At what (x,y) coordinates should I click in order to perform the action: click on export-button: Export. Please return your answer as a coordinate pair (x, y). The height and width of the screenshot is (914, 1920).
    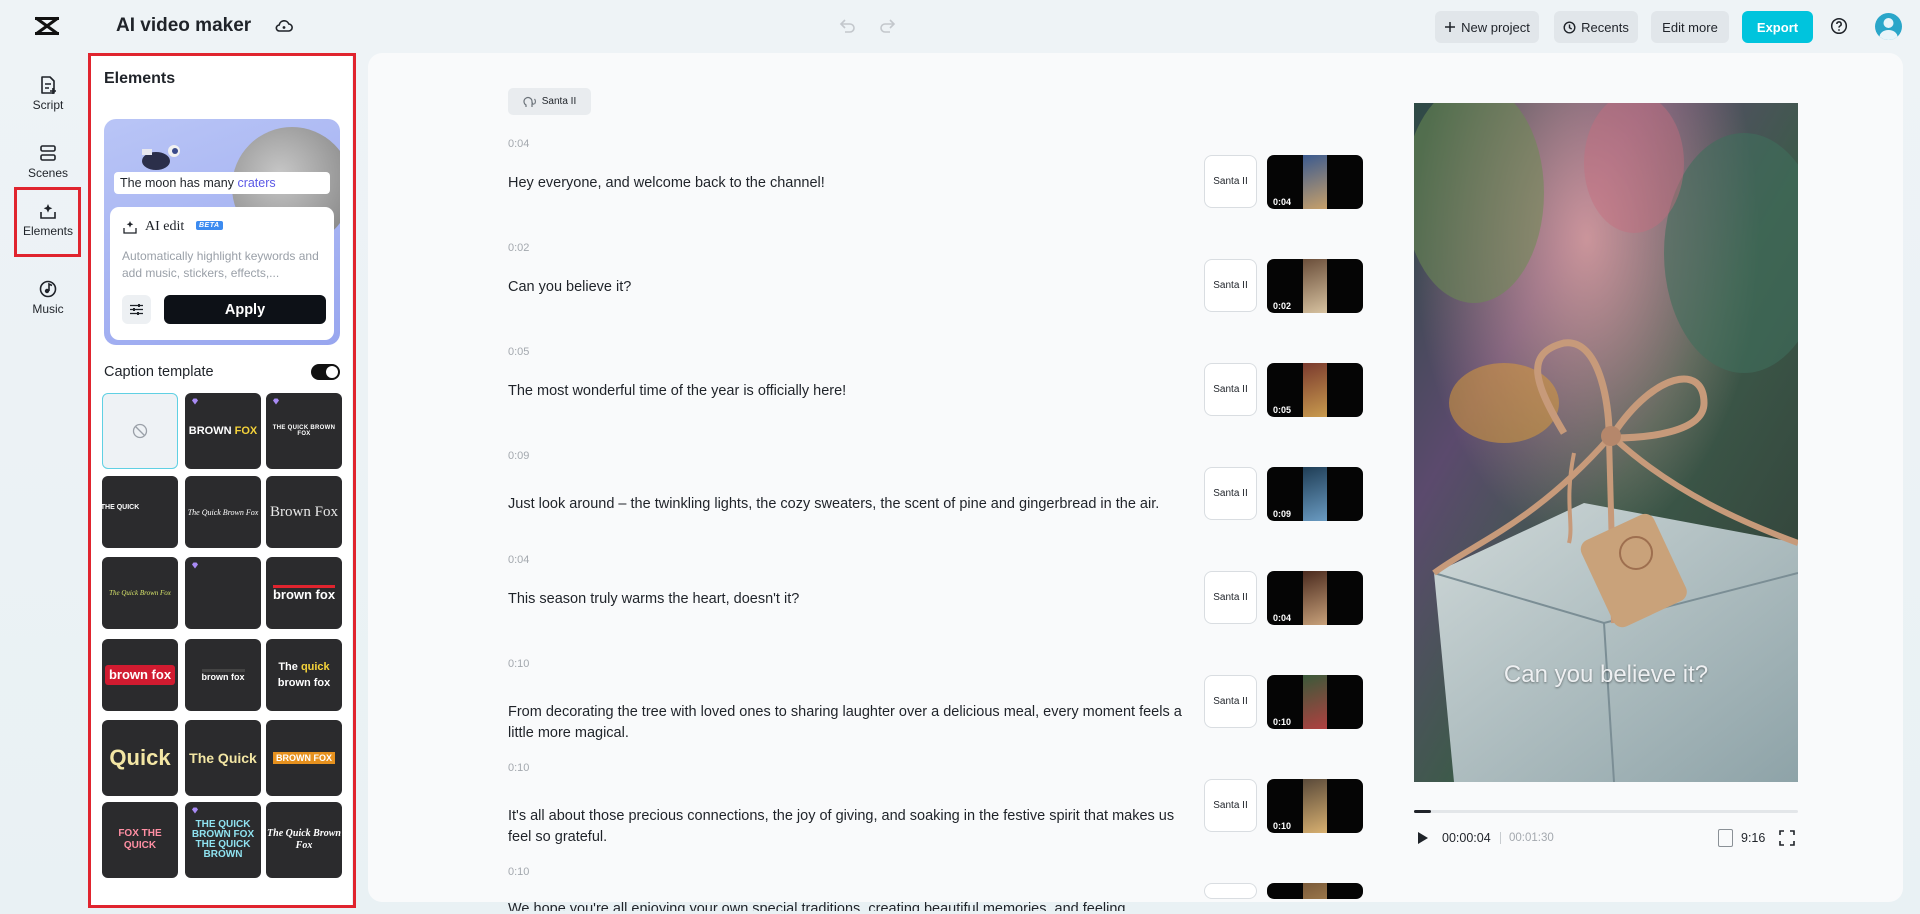
    Looking at the image, I should click on (1777, 27).